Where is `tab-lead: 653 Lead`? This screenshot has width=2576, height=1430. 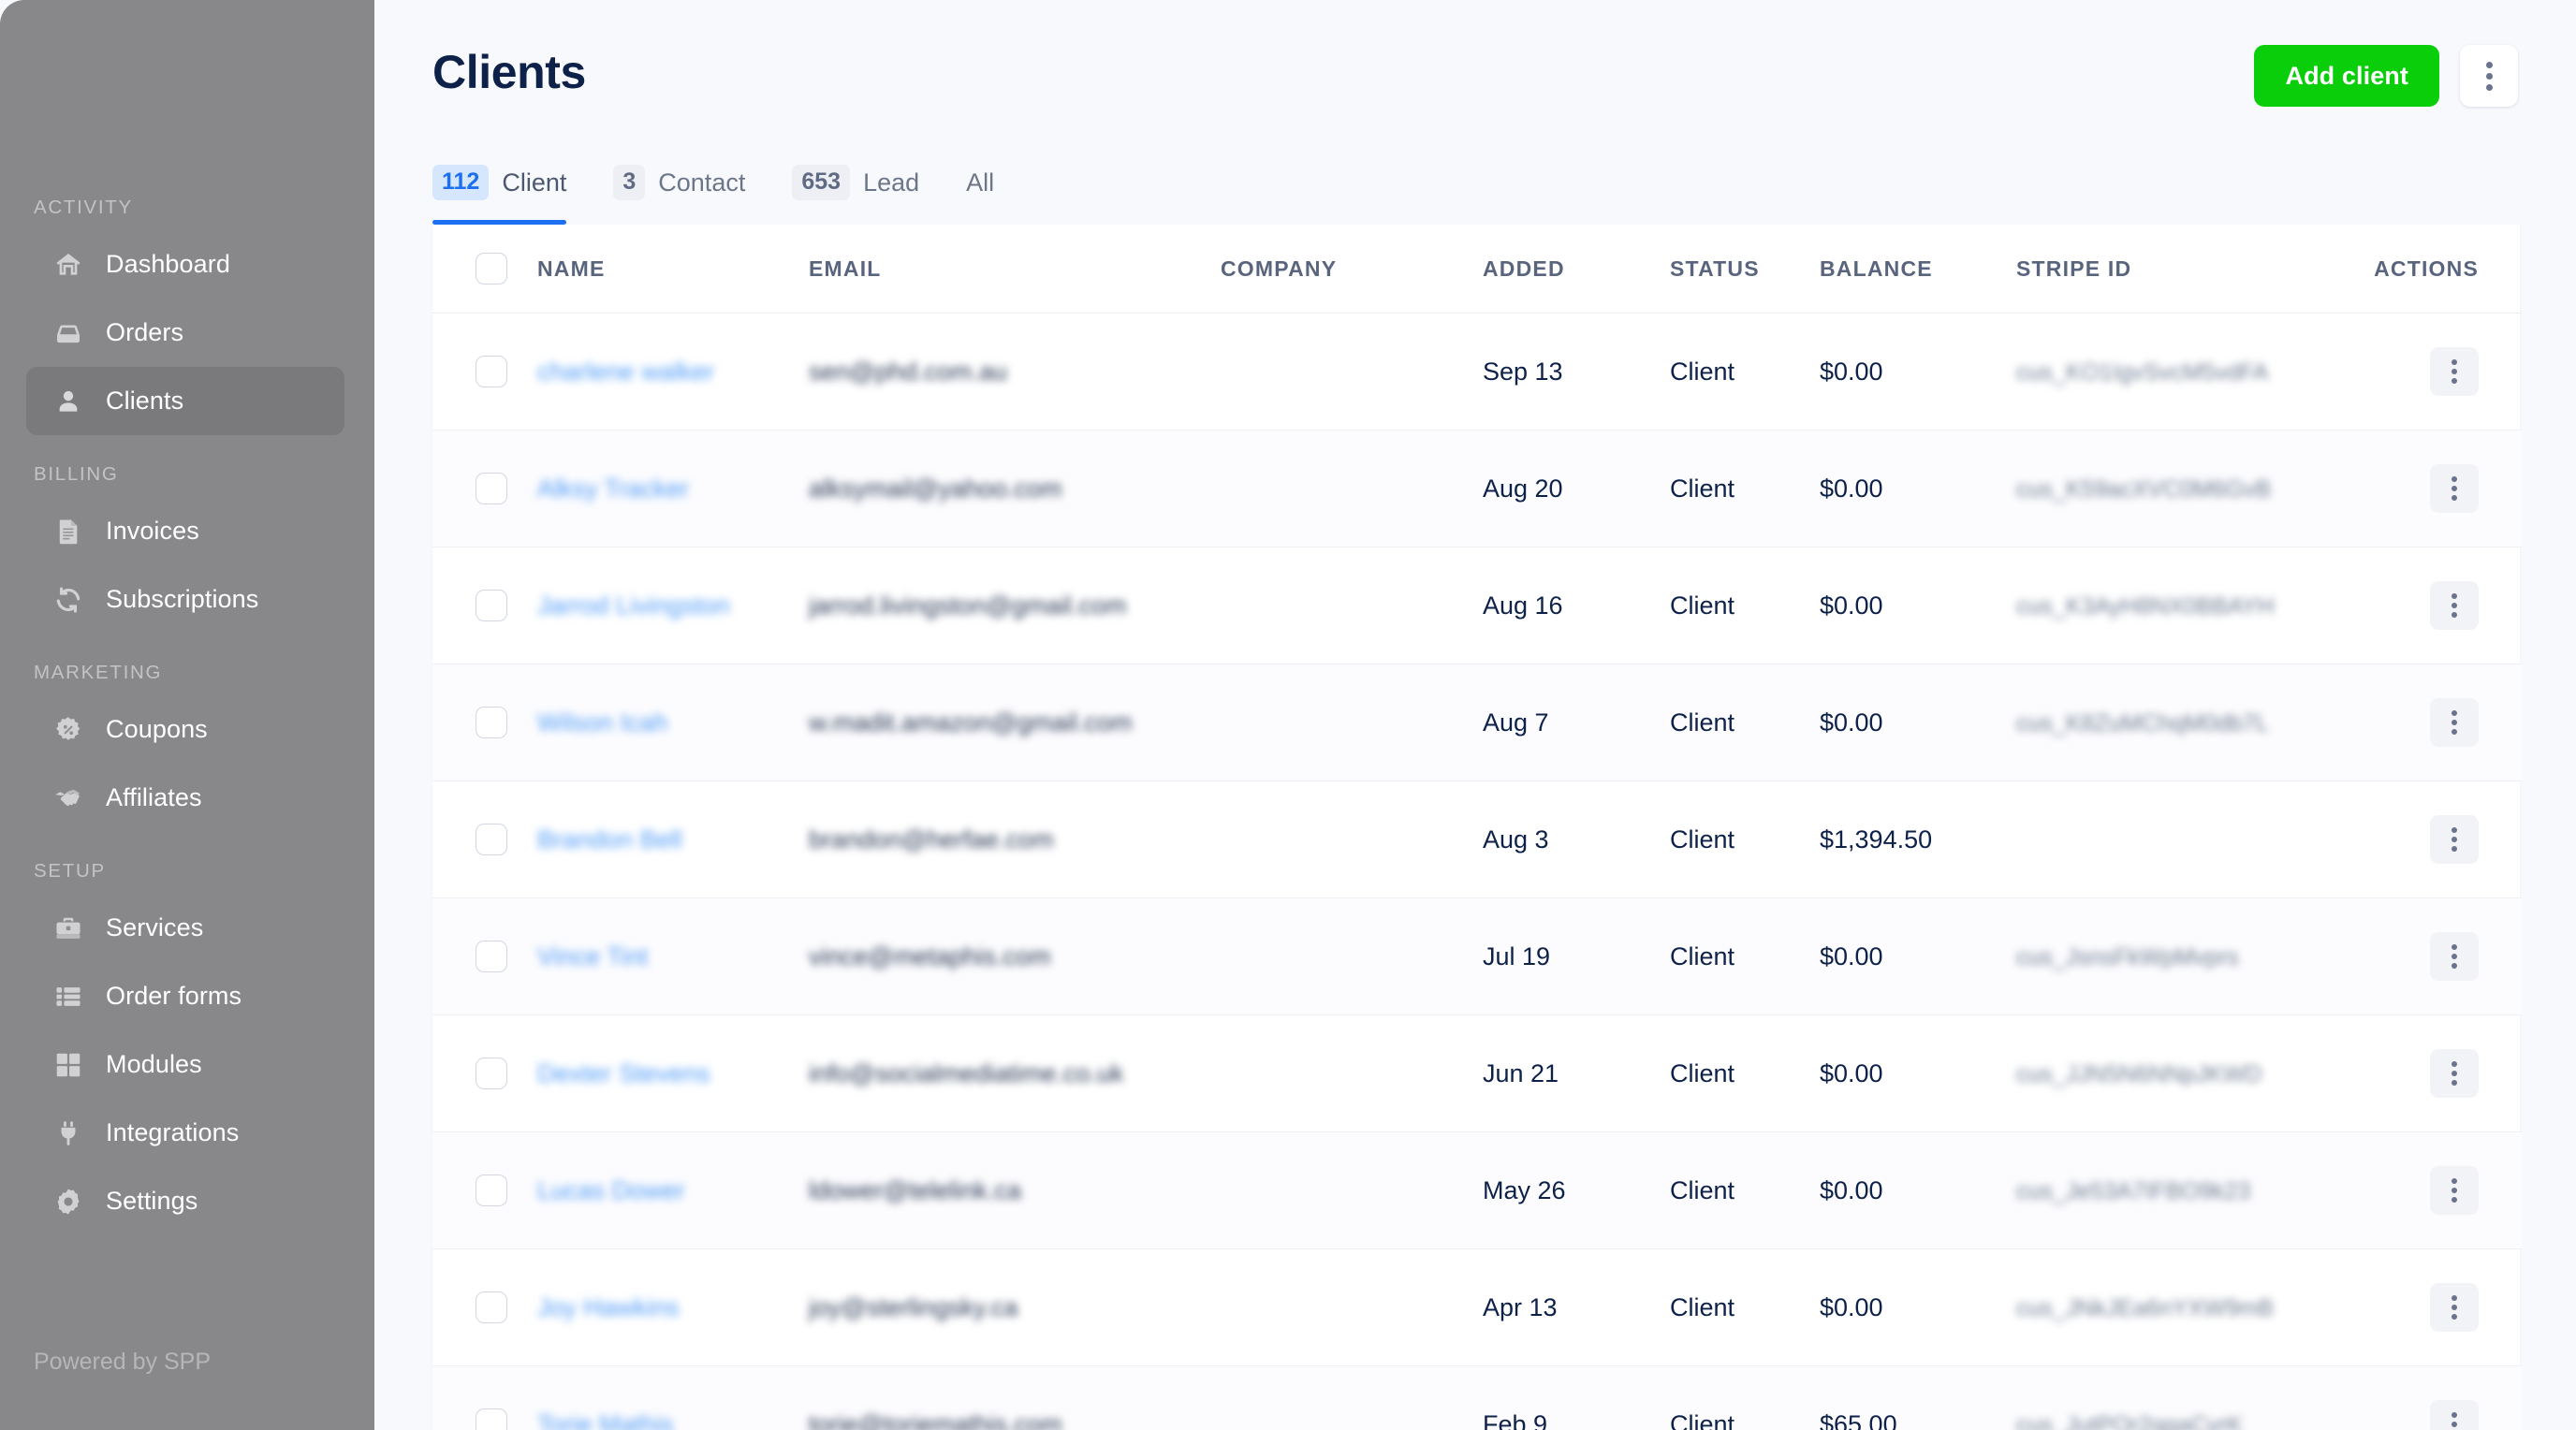 tab-lead: 653 Lead is located at coordinates (868, 191).